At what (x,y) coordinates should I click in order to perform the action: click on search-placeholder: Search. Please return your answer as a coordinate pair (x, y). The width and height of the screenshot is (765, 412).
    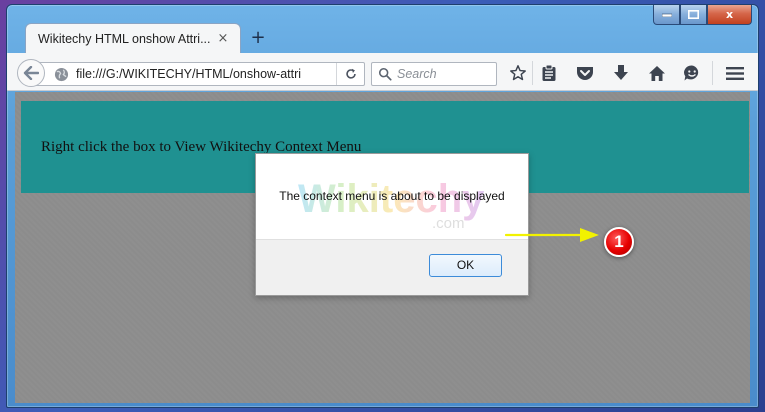
    Looking at the image, I should click on (417, 74).